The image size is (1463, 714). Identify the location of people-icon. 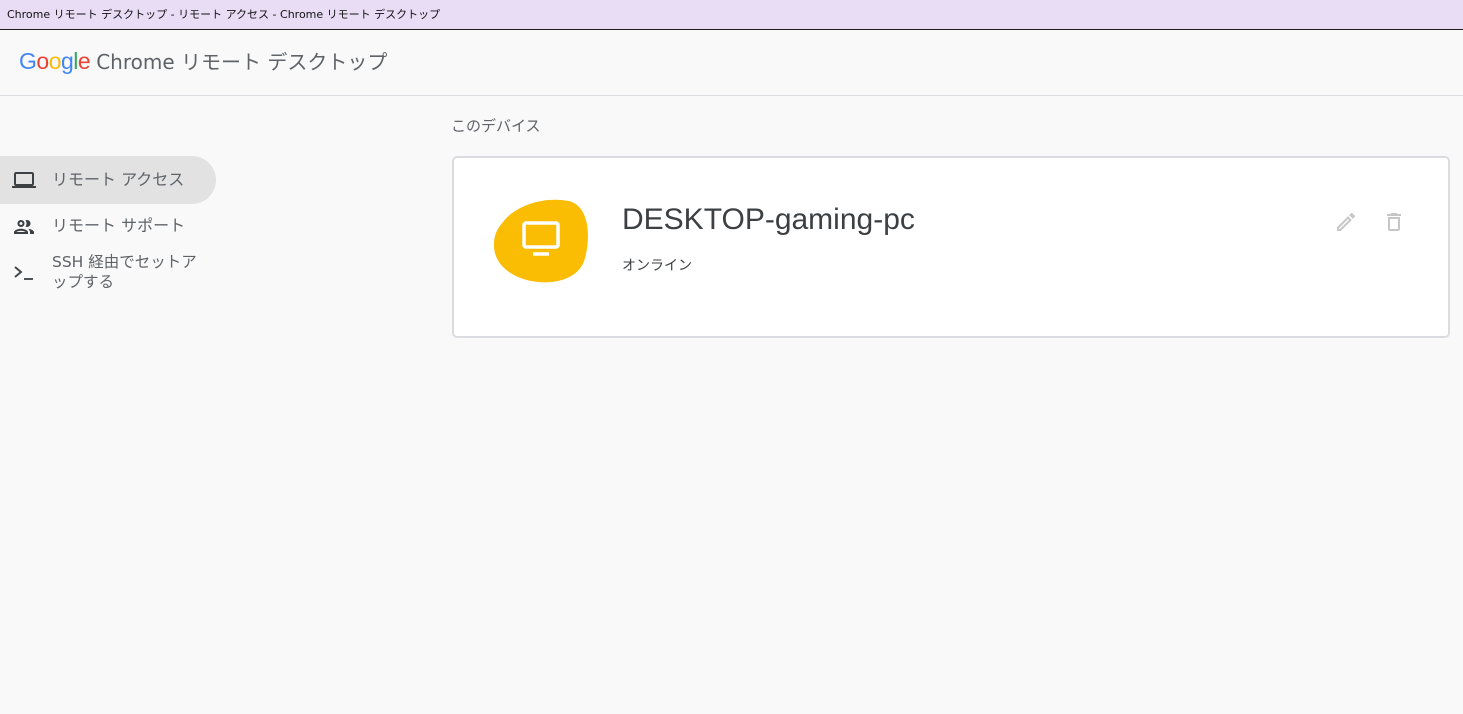
(24, 227).